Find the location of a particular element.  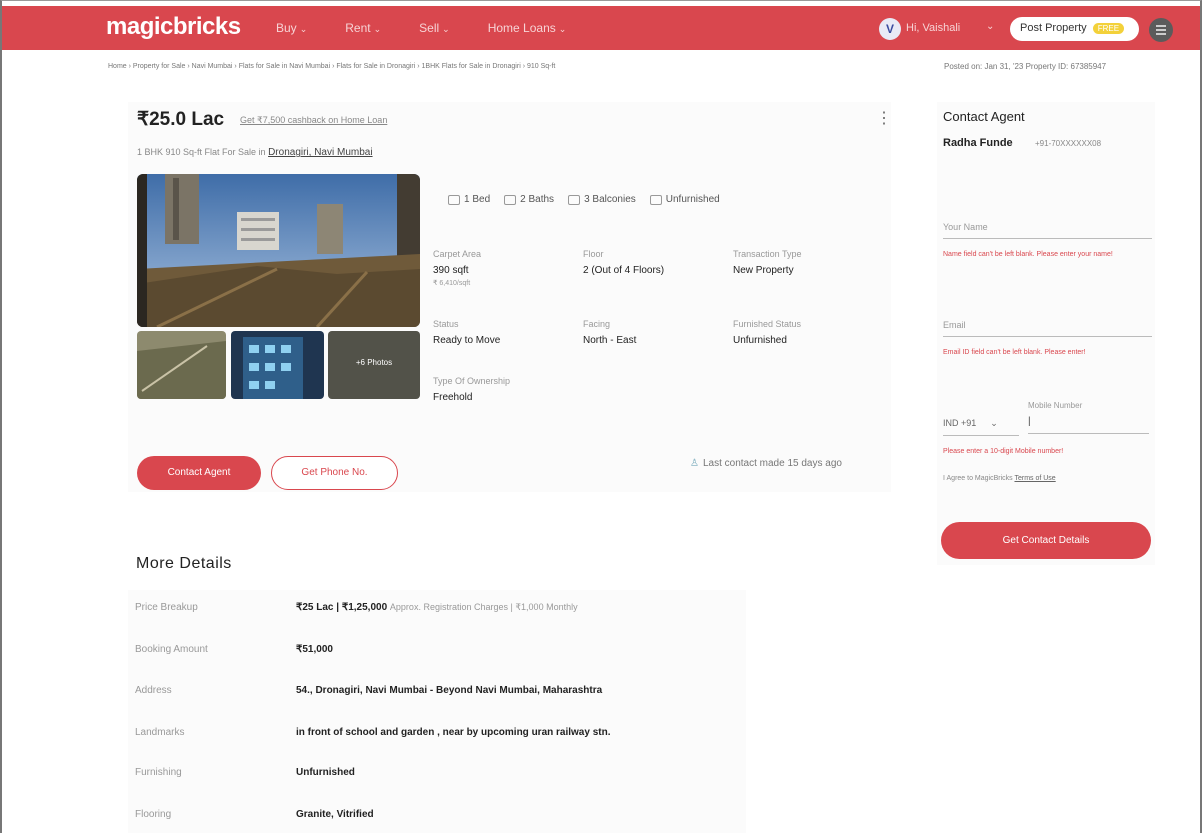

person-icon: ♙ is located at coordinates (694, 463).